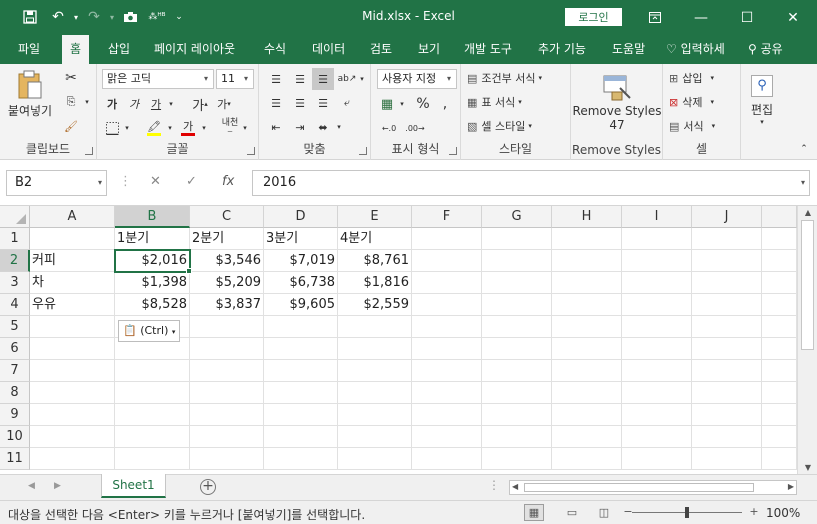  I want to click on cell-c8, so click(227, 393).